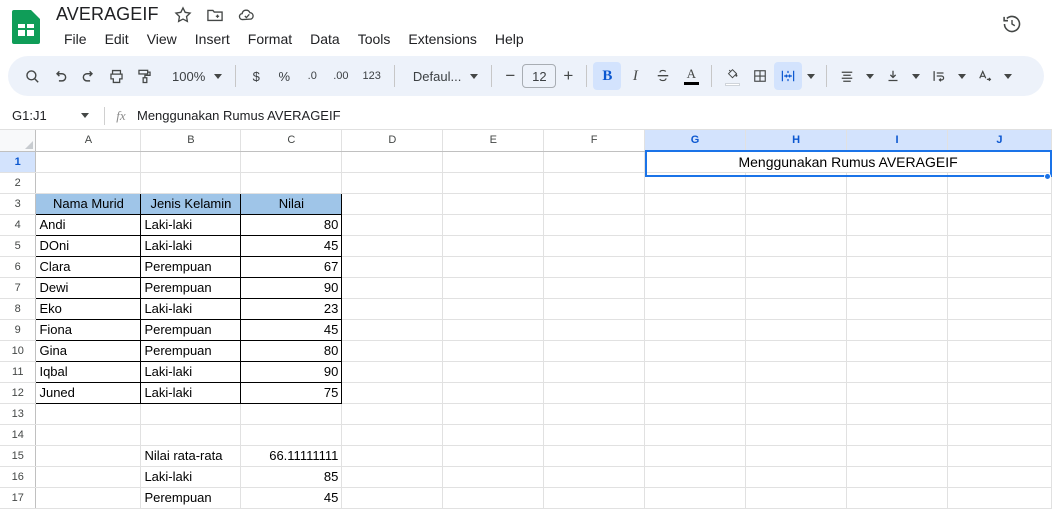 Image resolution: width=1052 pixels, height=514 pixels. I want to click on row-header-15: 15, so click(18, 456).